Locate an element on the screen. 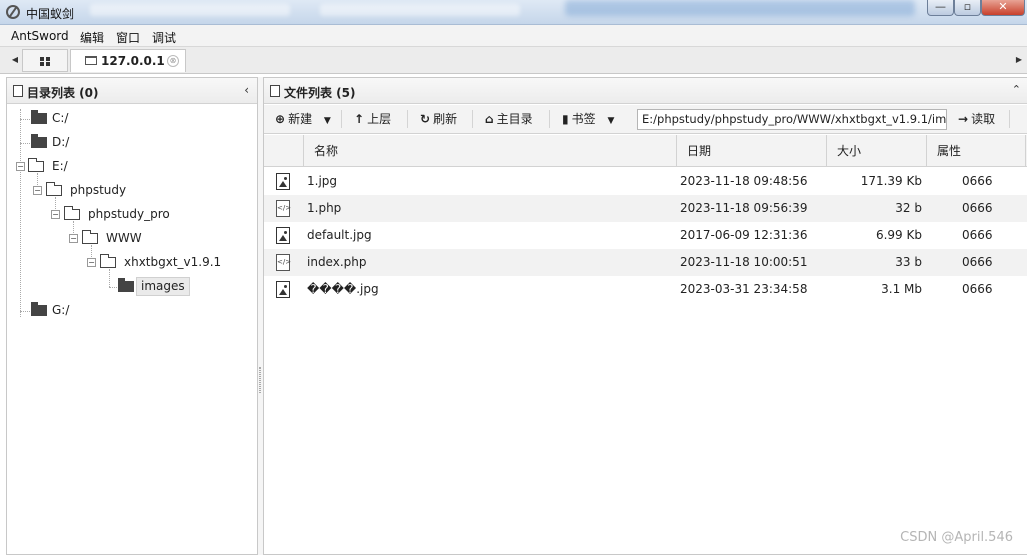 The image size is (1027, 555). read-button: → 读取 is located at coordinates (976, 119).